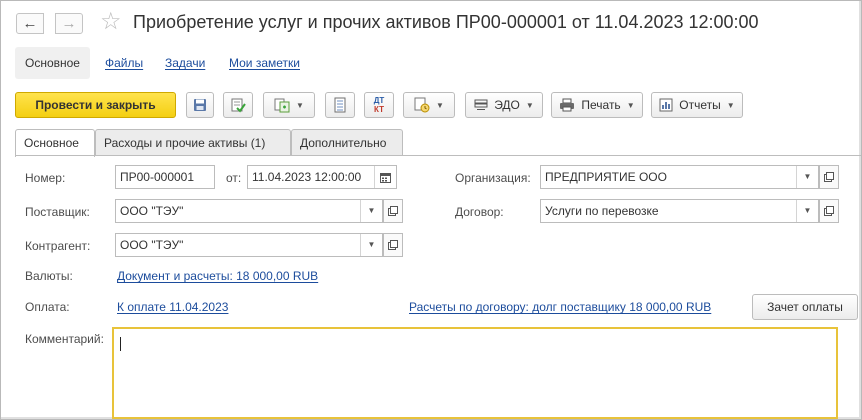 Image resolution: width=862 pixels, height=420 pixels. I want to click on payment-label: Оплата:, so click(47, 307).